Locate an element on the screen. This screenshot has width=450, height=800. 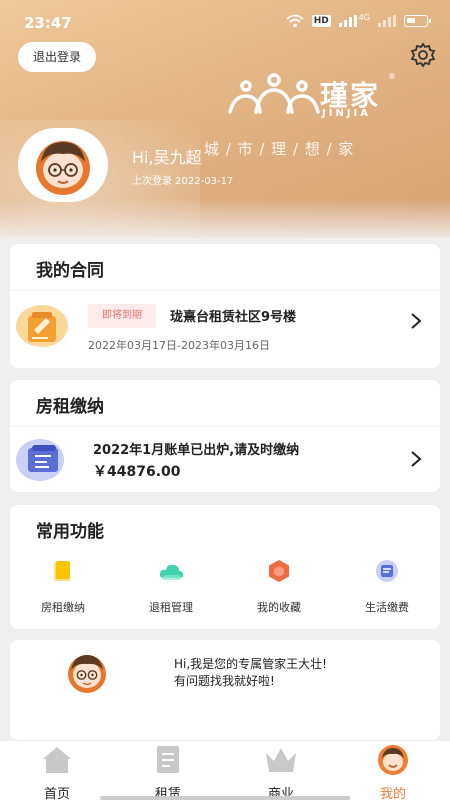
common-functions-card: 常用功能 房租缴纳 退租管理 我的收藏 生活缴费 is located at coordinates (225, 567).